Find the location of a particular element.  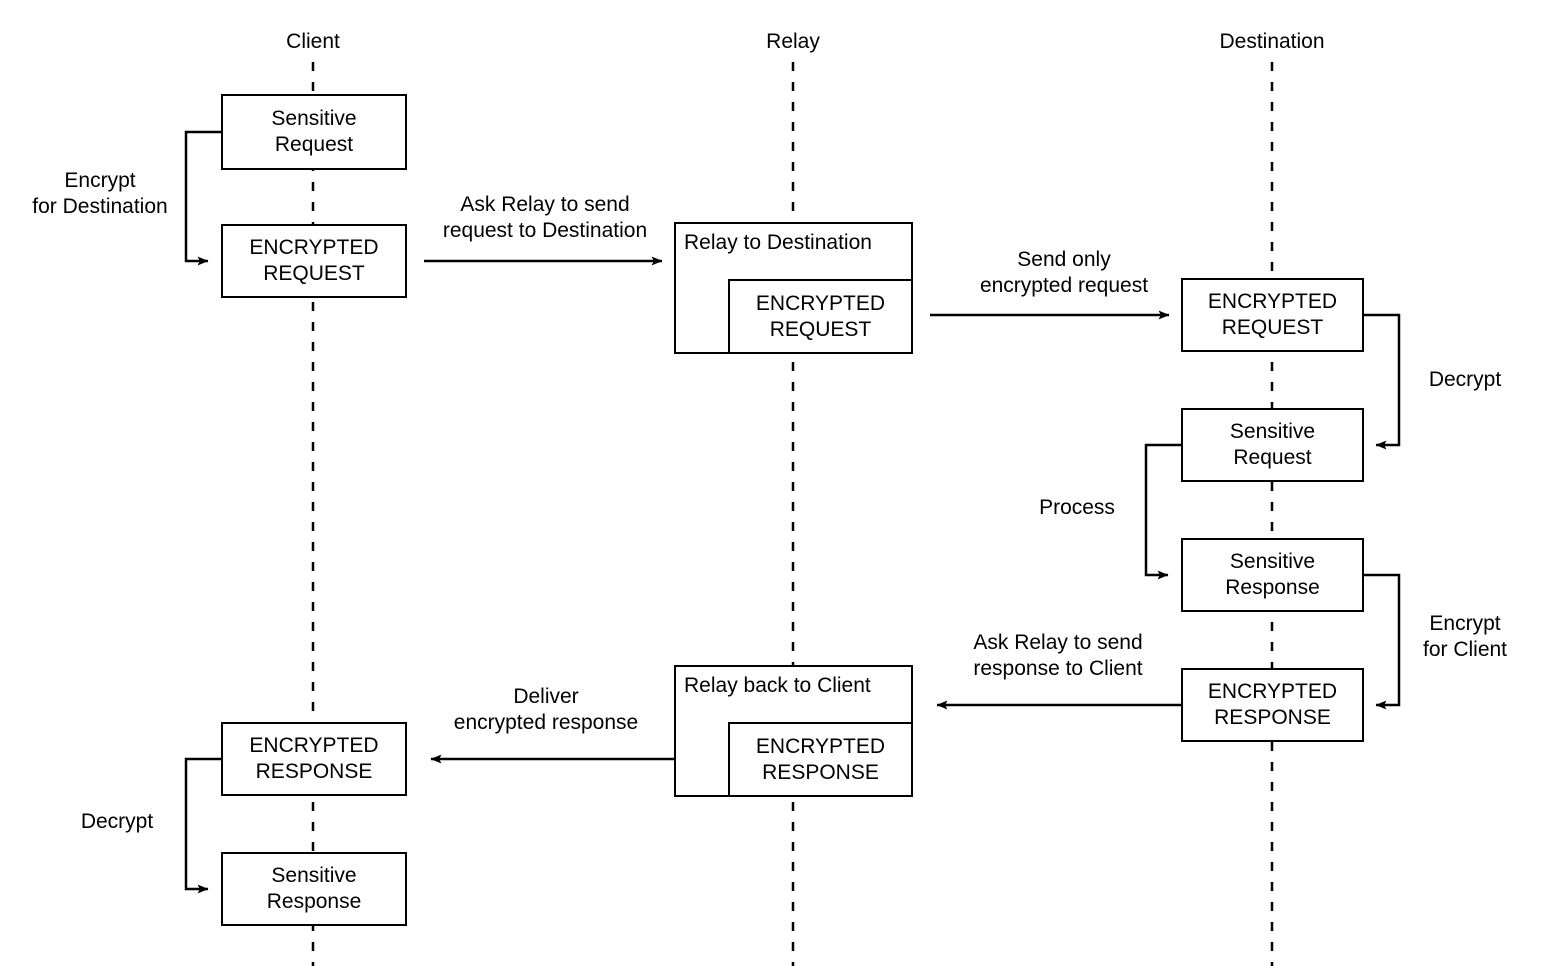

edge-label-encrypt-for-client: Encrypt for Client is located at coordinates (1465, 636).